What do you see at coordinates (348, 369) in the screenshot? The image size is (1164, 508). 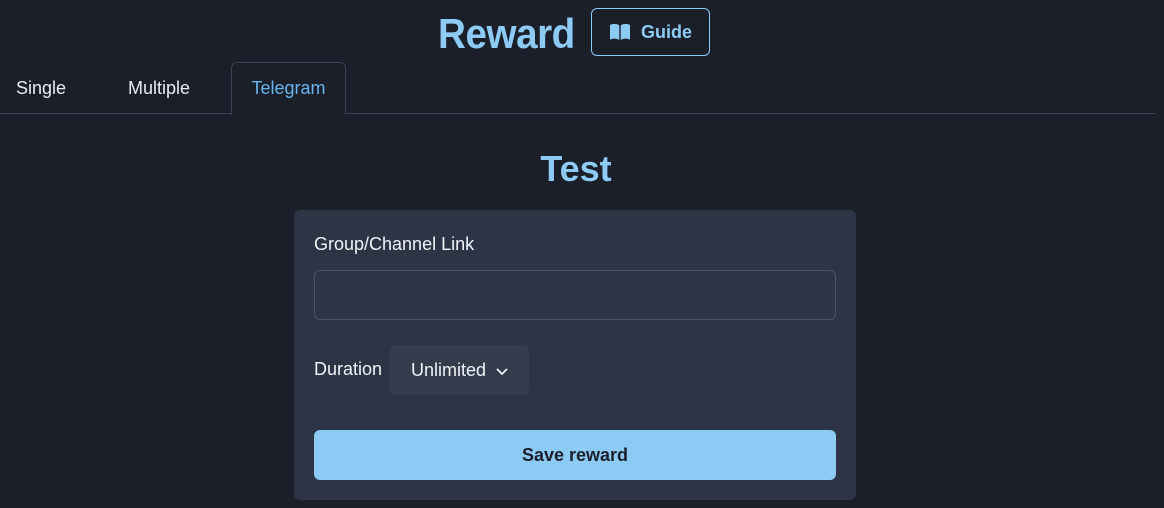 I see `duration-label: Duration` at bounding box center [348, 369].